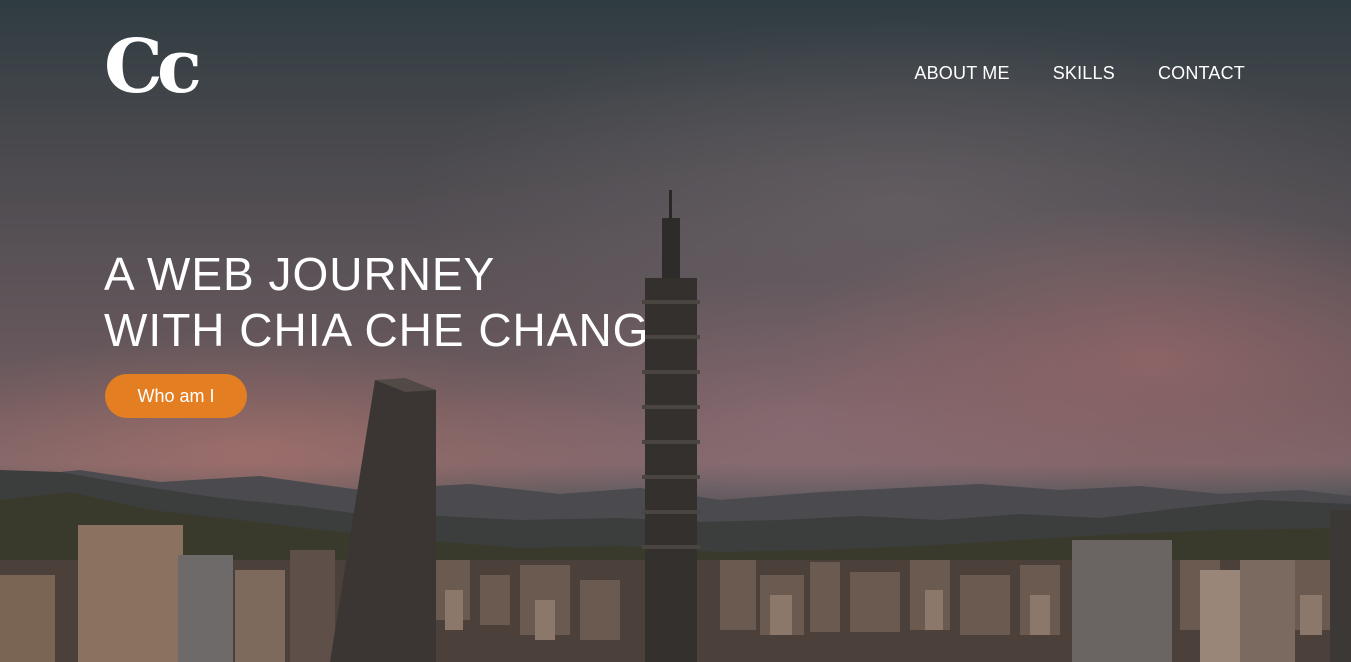 The width and height of the screenshot is (1351, 662). Describe the element at coordinates (153, 67) in the screenshot. I see `logo-text: Cc` at that location.